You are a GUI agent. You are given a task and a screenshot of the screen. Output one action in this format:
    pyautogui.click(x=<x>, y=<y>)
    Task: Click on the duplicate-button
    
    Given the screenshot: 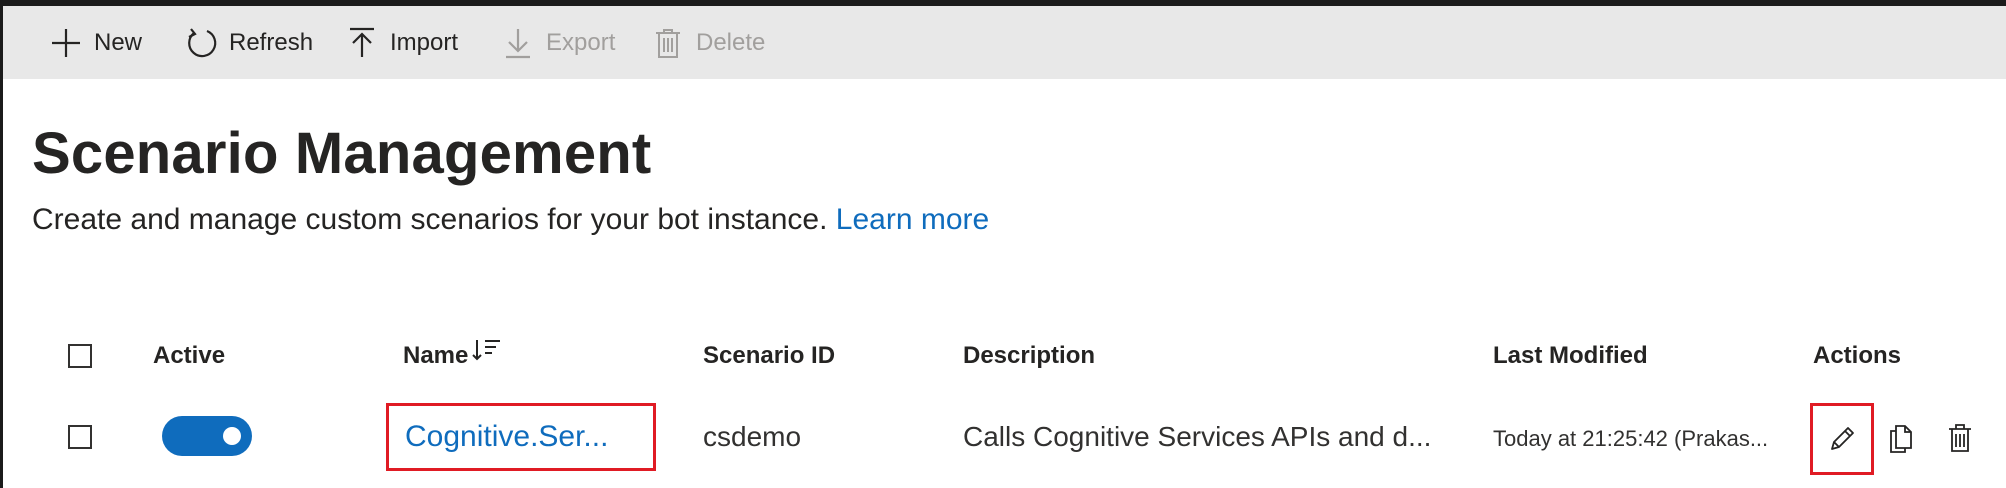 What is the action you would take?
    pyautogui.click(x=1901, y=438)
    